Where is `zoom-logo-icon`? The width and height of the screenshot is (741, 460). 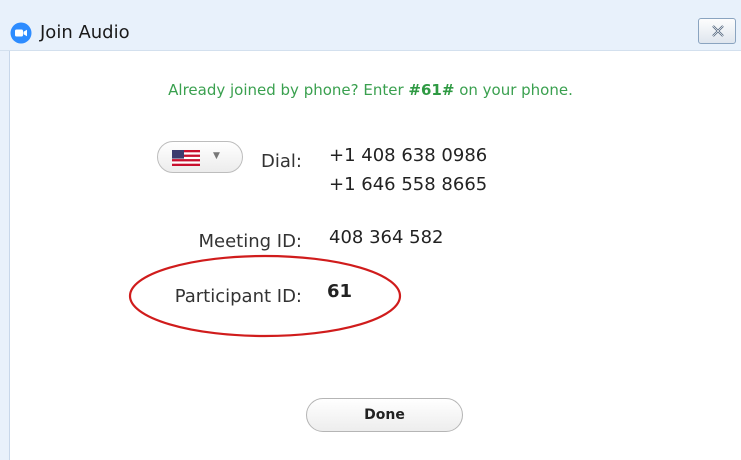 zoom-logo-icon is located at coordinates (21, 33).